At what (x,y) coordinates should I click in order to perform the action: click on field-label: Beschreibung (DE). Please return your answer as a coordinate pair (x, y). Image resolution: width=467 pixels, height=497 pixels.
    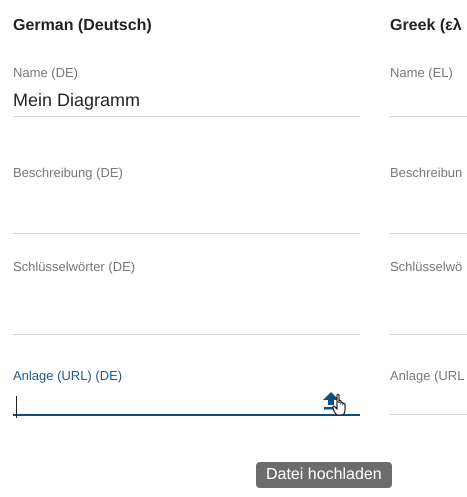
    Looking at the image, I should click on (68, 172).